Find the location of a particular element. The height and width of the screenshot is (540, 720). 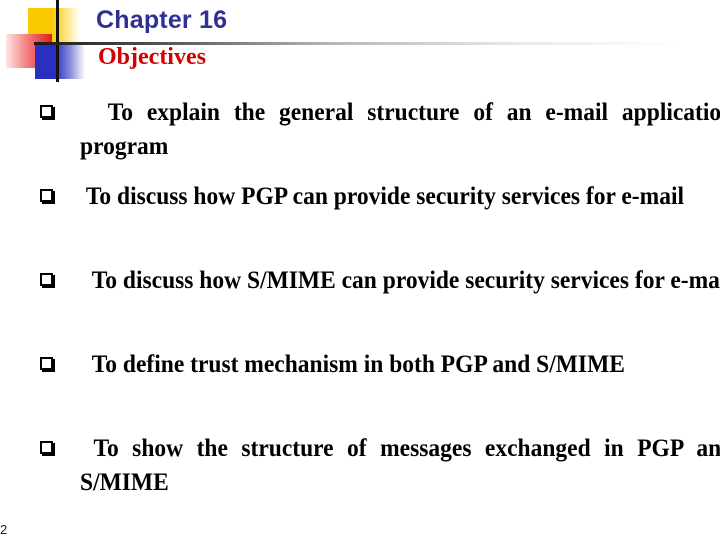

blue-square-icon is located at coordinates (60, 62).